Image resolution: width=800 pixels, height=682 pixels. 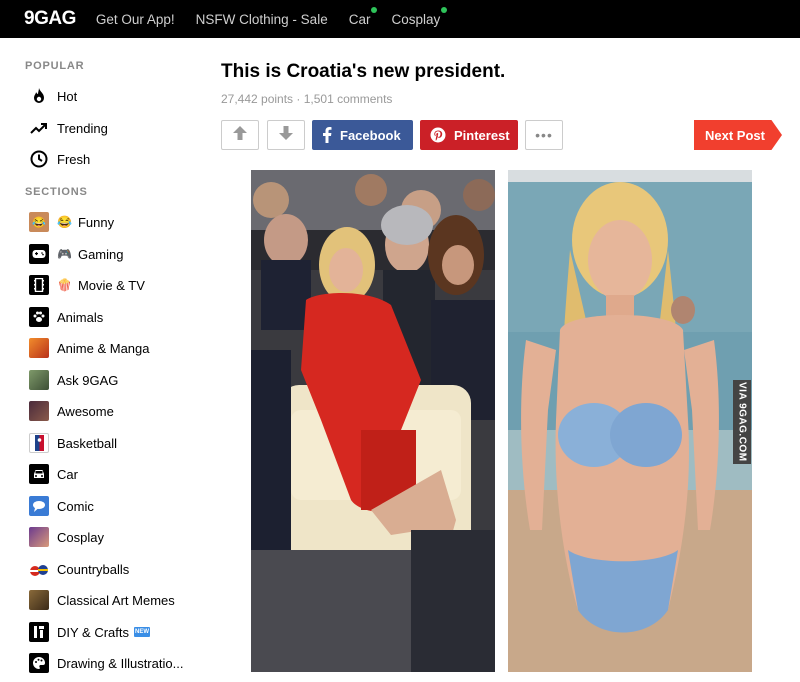 I want to click on anime-icon, so click(x=39, y=348).